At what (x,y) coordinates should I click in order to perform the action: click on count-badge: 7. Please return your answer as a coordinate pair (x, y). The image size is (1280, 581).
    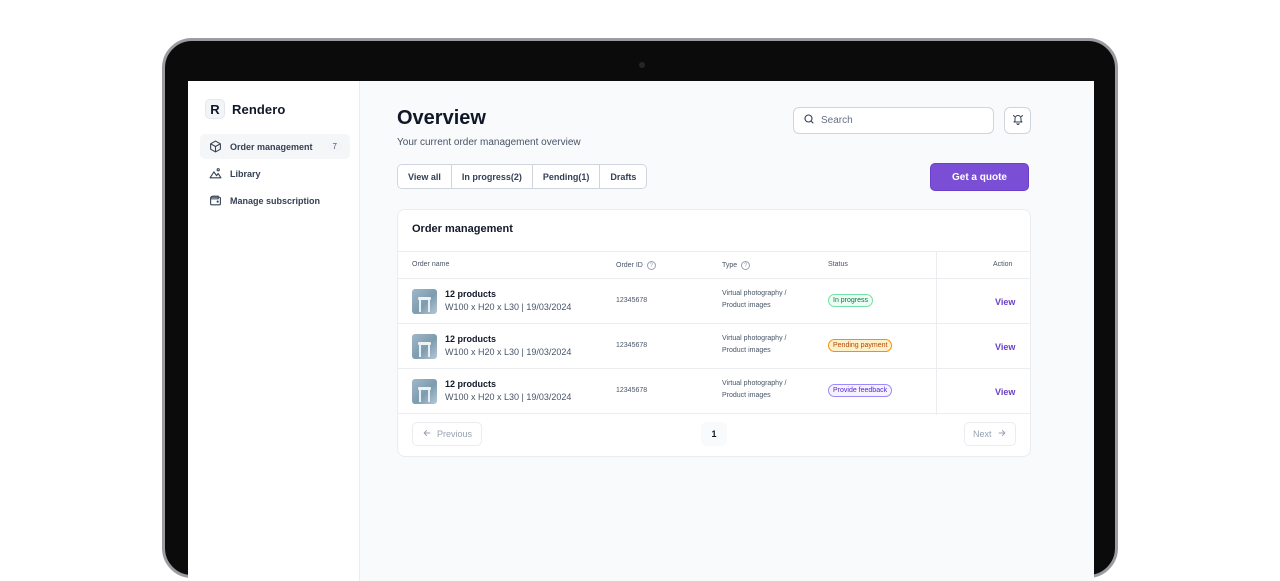
    Looking at the image, I should click on (334, 146).